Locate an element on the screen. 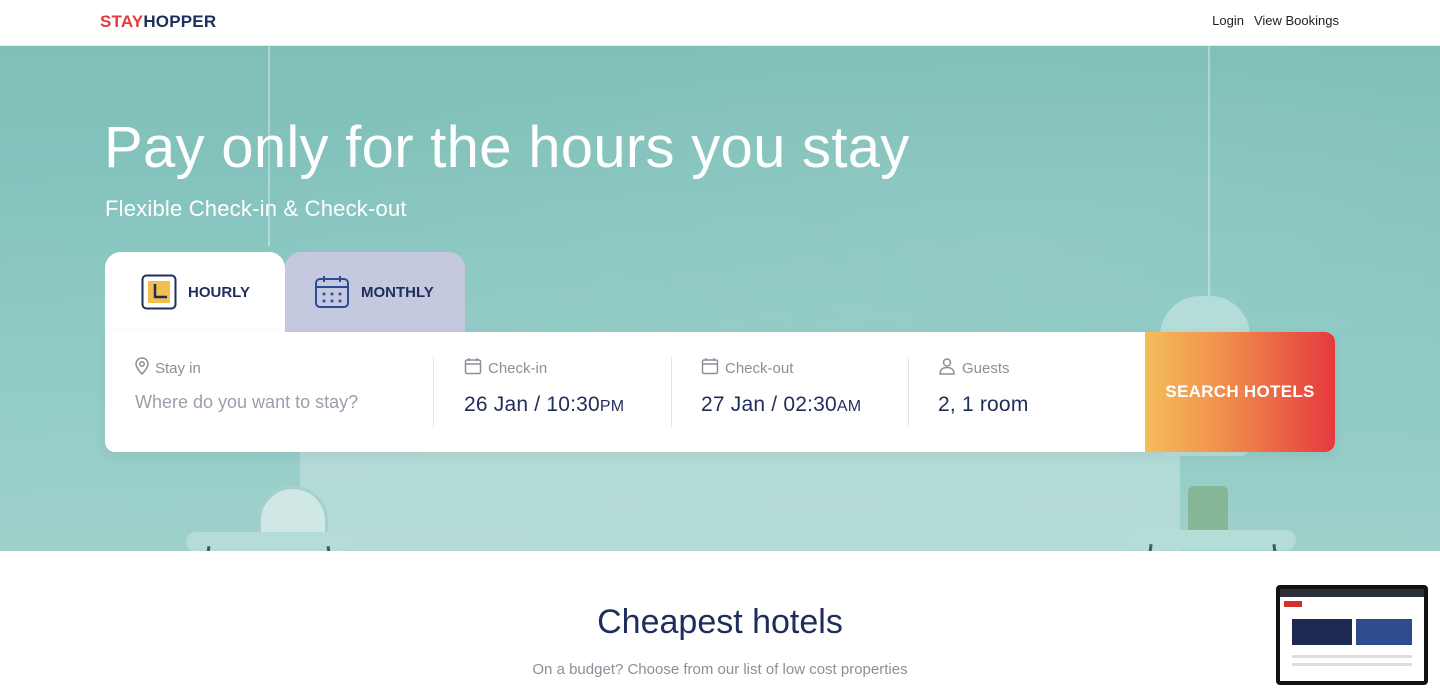 Image resolution: width=1440 pixels, height=693 pixels. guests-value: 2, 1 room is located at coordinates (983, 404).